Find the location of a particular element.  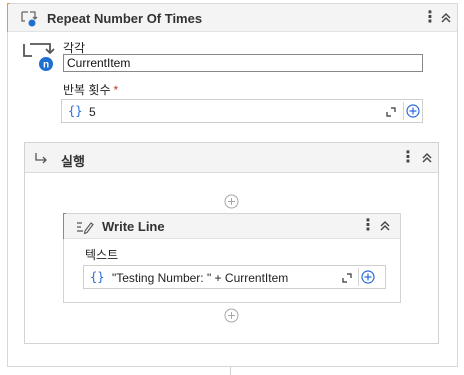

collapse-activity-icon is located at coordinates (446, 18).